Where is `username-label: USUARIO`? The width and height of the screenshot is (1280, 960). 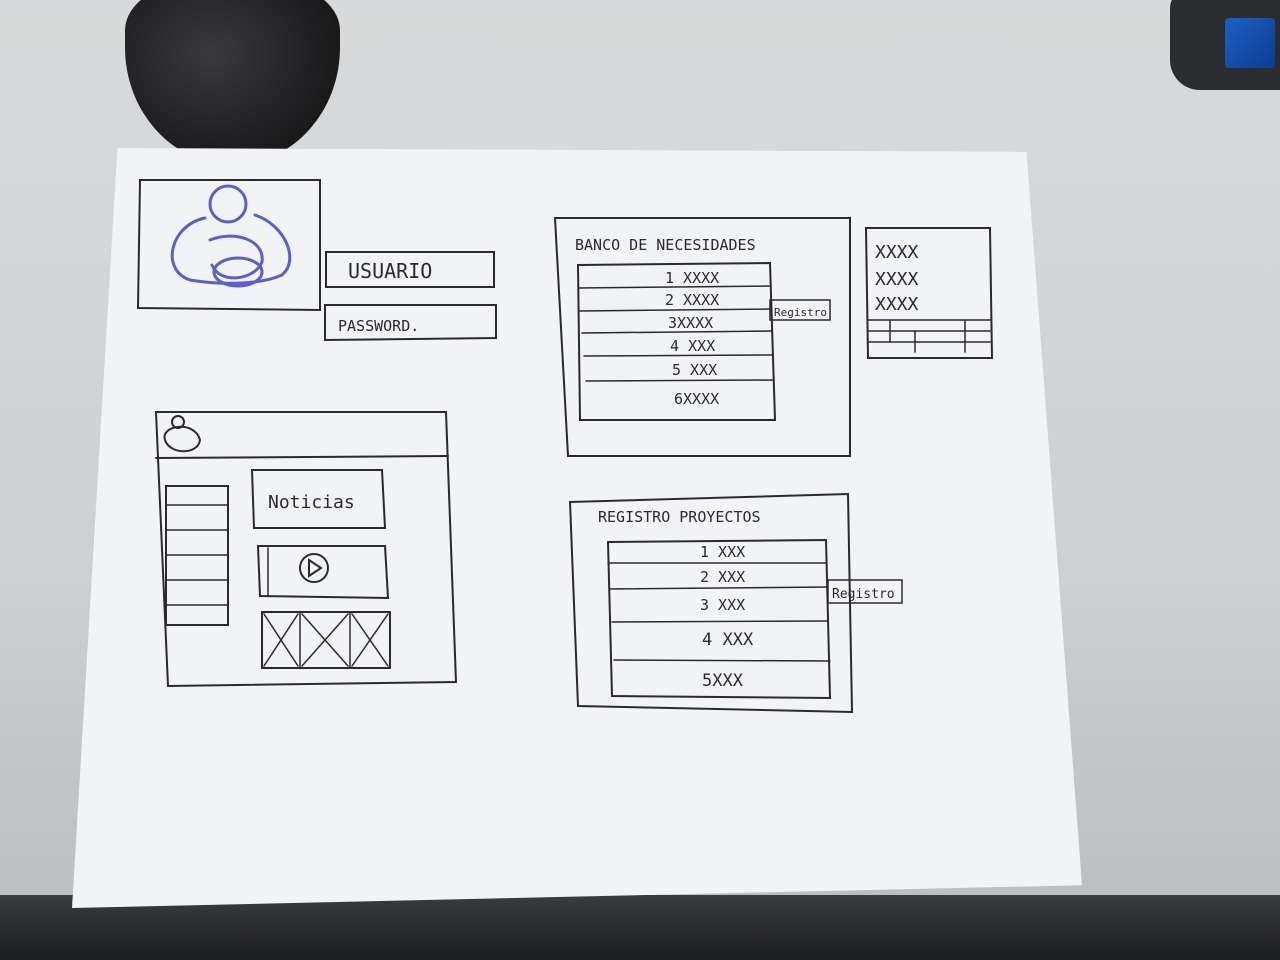
username-label: USUARIO is located at coordinates (390, 271).